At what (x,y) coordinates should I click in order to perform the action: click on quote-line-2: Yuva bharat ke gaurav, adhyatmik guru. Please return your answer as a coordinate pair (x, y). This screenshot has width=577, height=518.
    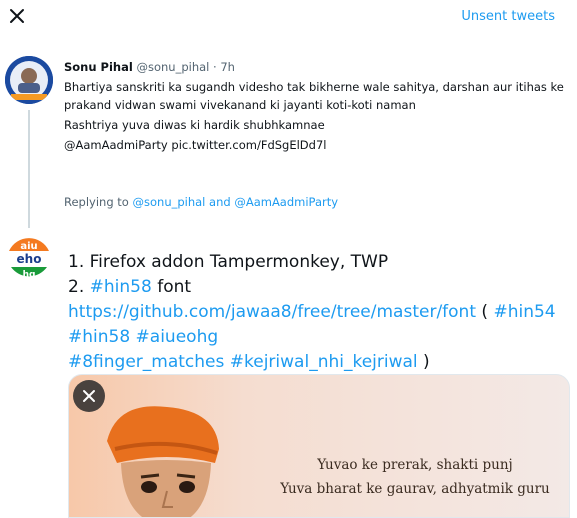
    Looking at the image, I should click on (415, 489).